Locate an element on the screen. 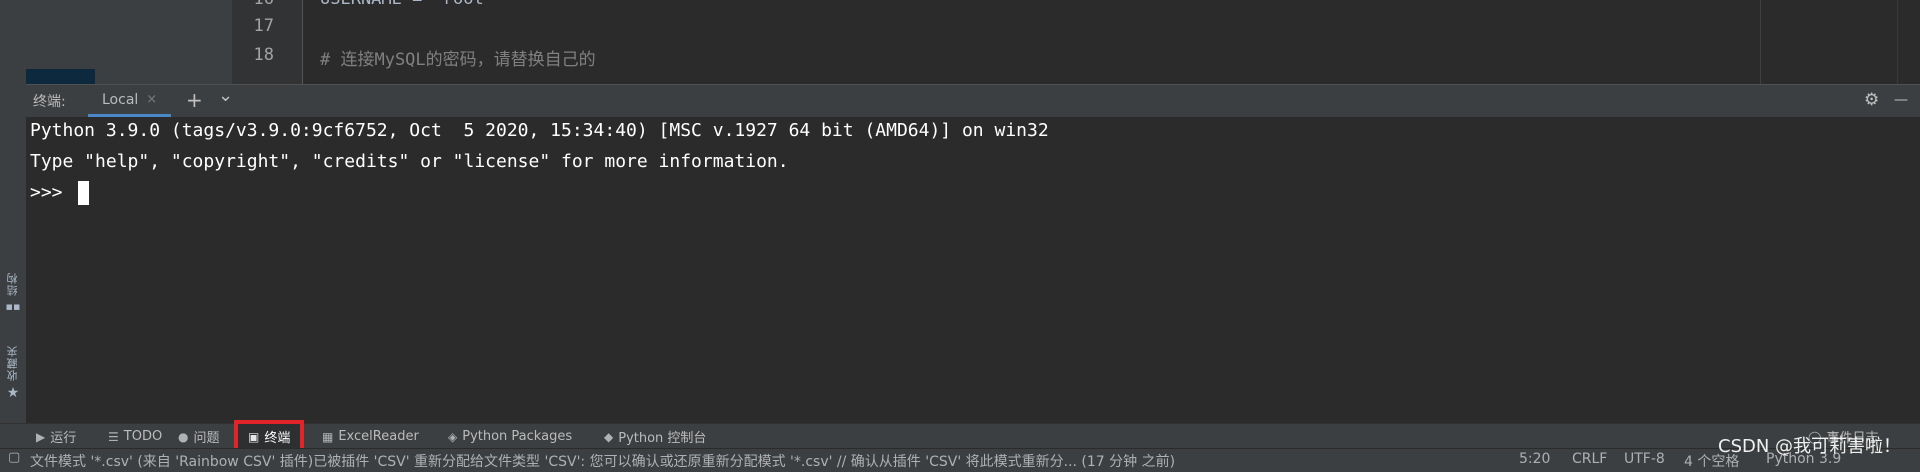 The image size is (1920, 472). tool-window-python-console: ◆ Python 控制台 is located at coordinates (655, 436).